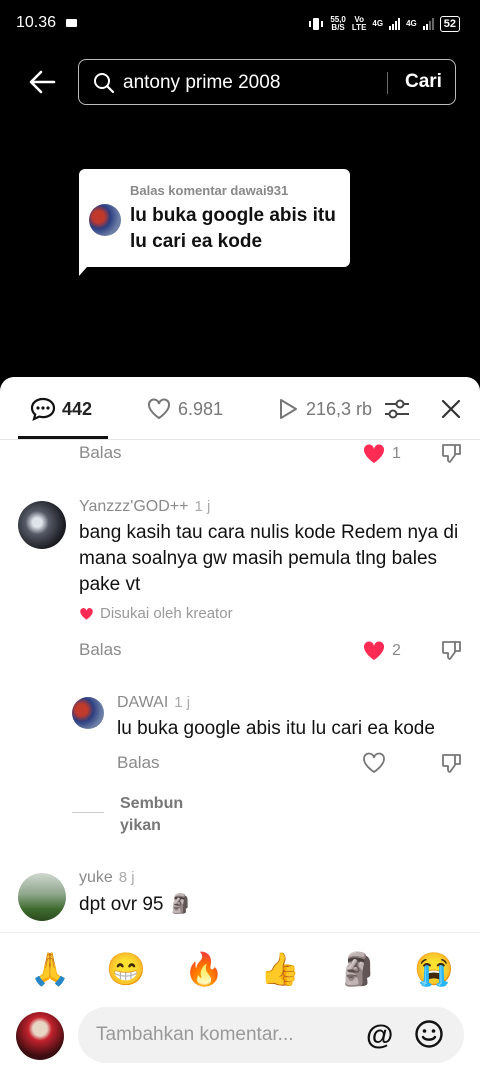  Describe the element at coordinates (339, 408) in the screenshot. I see `views-count: 216,3 rb` at that location.